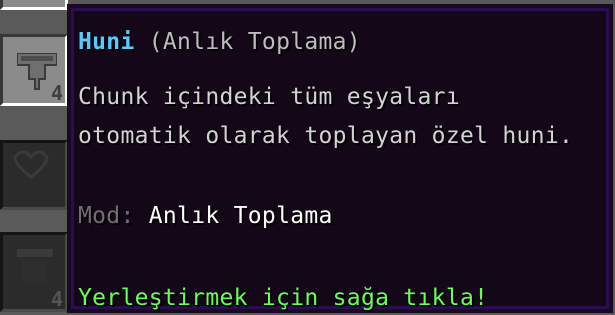 This screenshot has height=315, width=615. What do you see at coordinates (240, 216) in the screenshot?
I see `mode-value: Anlık Toplama` at bounding box center [240, 216].